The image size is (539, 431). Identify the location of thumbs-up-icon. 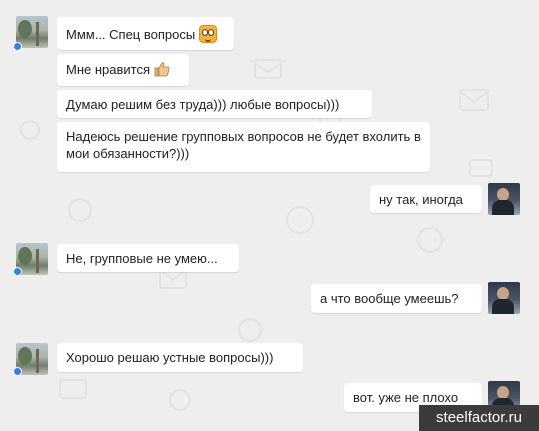
(162, 69).